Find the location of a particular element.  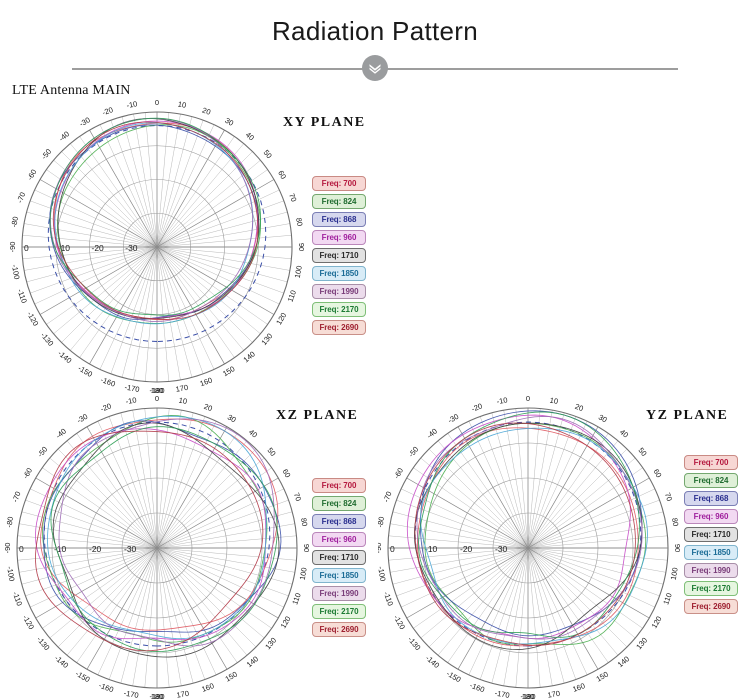

svg-text: 160 is located at coordinates (207, 687).